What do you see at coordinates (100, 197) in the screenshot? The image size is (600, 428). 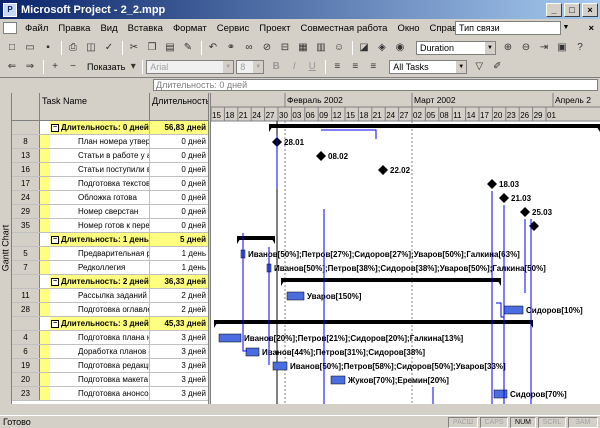 I see `task-name: Обложка готова` at bounding box center [100, 197].